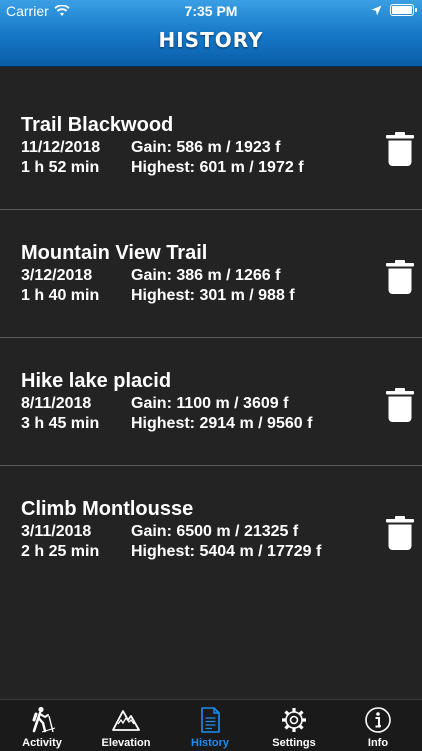 The width and height of the screenshot is (422, 751). What do you see at coordinates (206, 147) in the screenshot?
I see `hike-gain: Gain: 586 m / 1923 f` at bounding box center [206, 147].